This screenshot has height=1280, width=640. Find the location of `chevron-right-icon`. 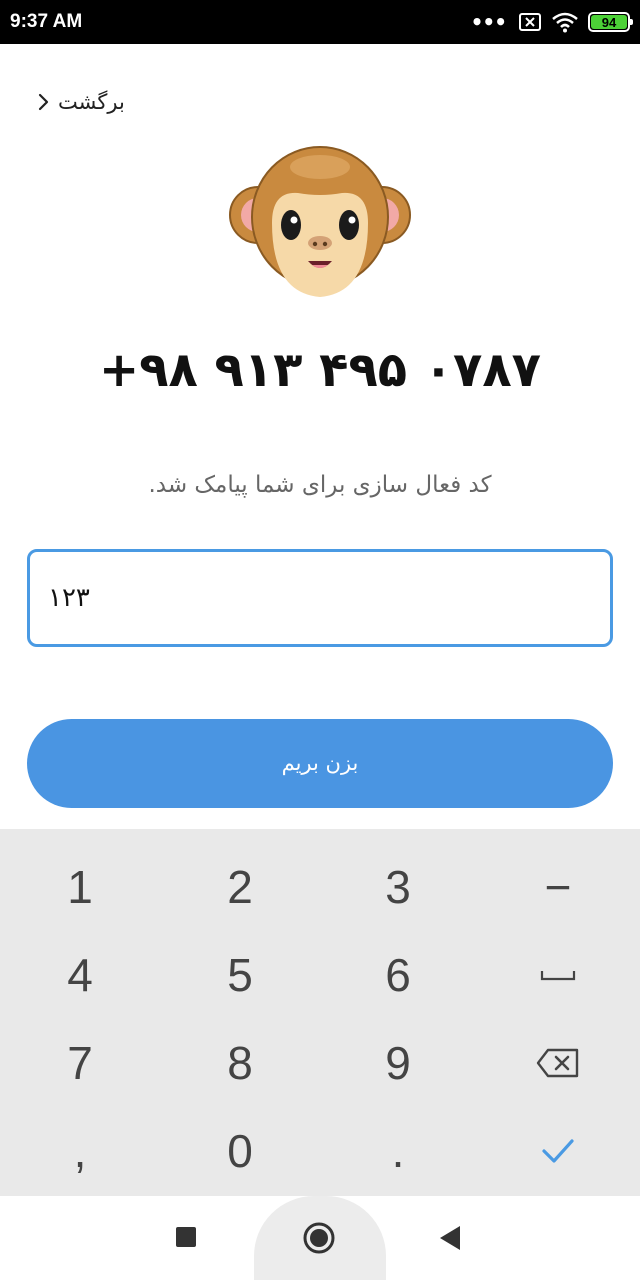

chevron-right-icon is located at coordinates (43, 102).